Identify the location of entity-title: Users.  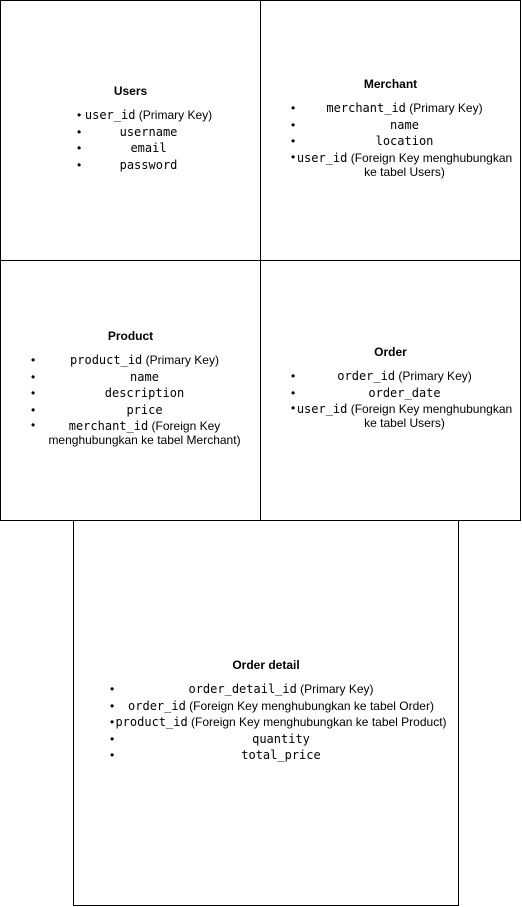
(130, 91).